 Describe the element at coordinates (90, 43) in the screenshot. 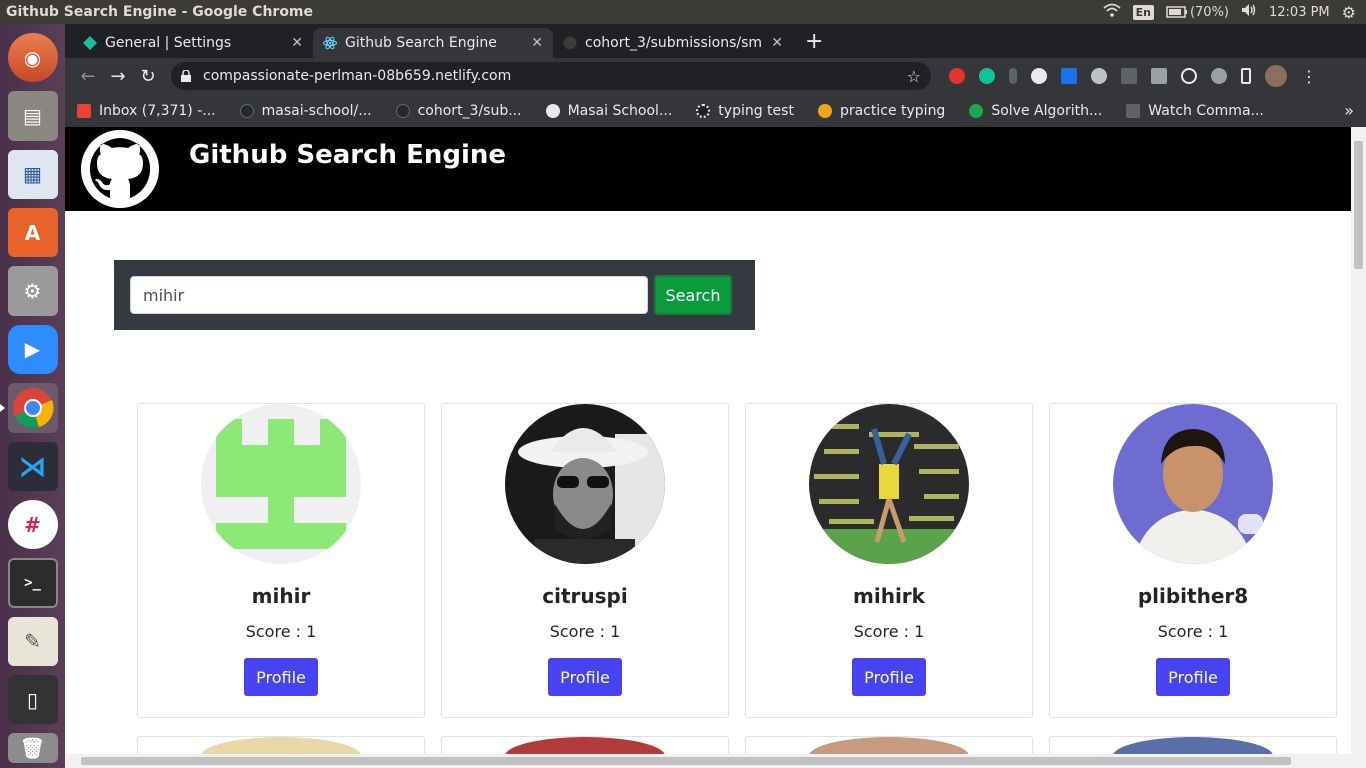

I see `settings-favicon` at that location.